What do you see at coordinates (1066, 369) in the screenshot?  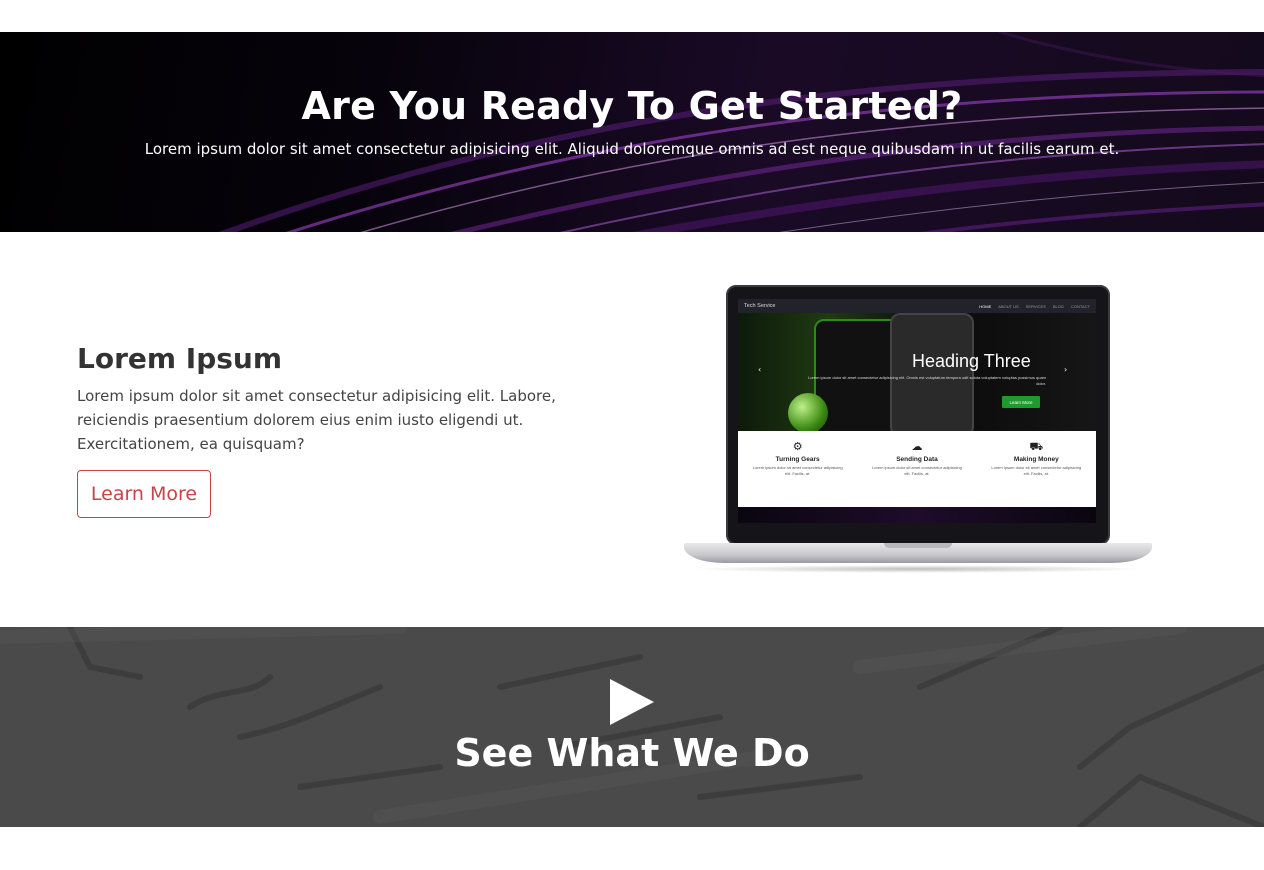 I see `mockup-chevron-right-icon: ›` at bounding box center [1066, 369].